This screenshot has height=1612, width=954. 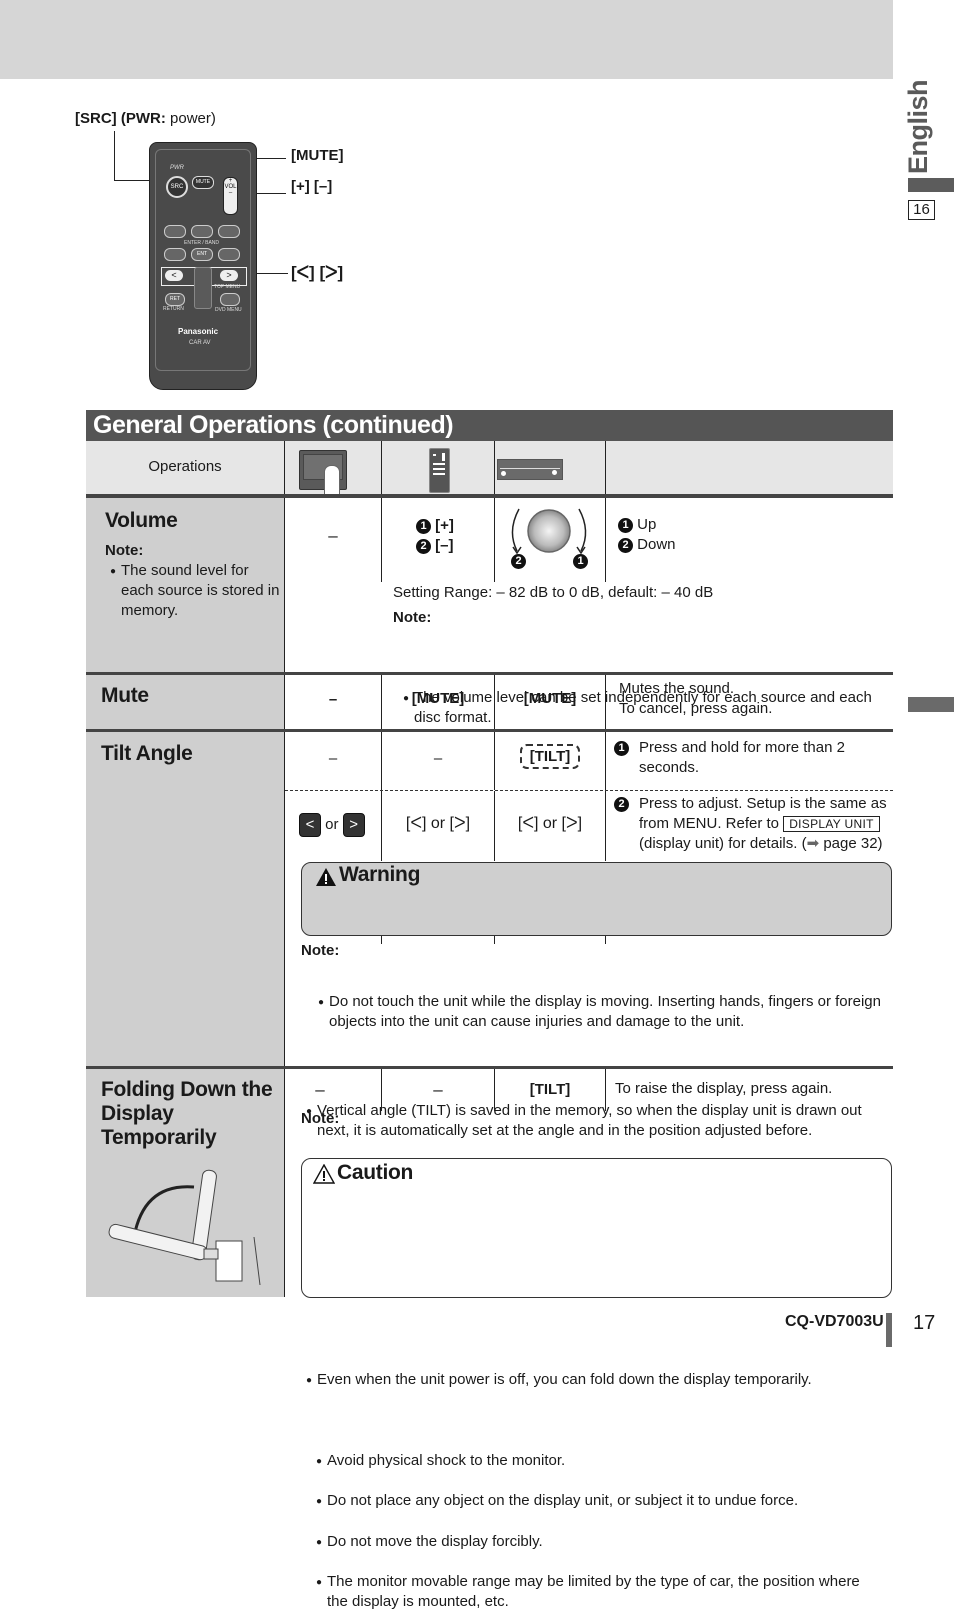 What do you see at coordinates (202, 243) in the screenshot?
I see `enter-band-label: ENTER / BAND` at bounding box center [202, 243].